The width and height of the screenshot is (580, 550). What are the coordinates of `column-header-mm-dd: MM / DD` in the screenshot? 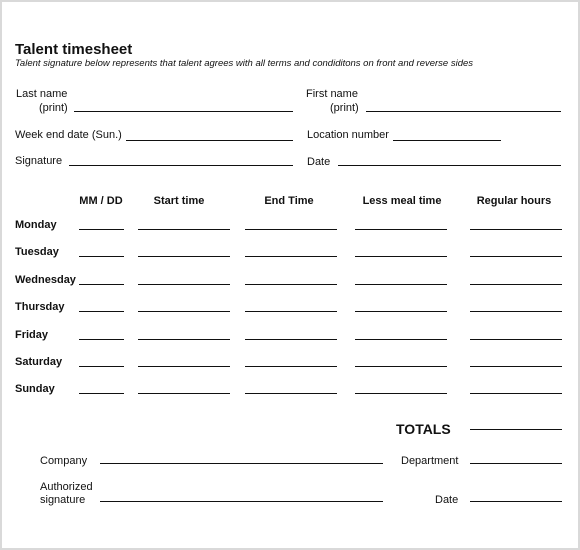 It's located at (101, 201).